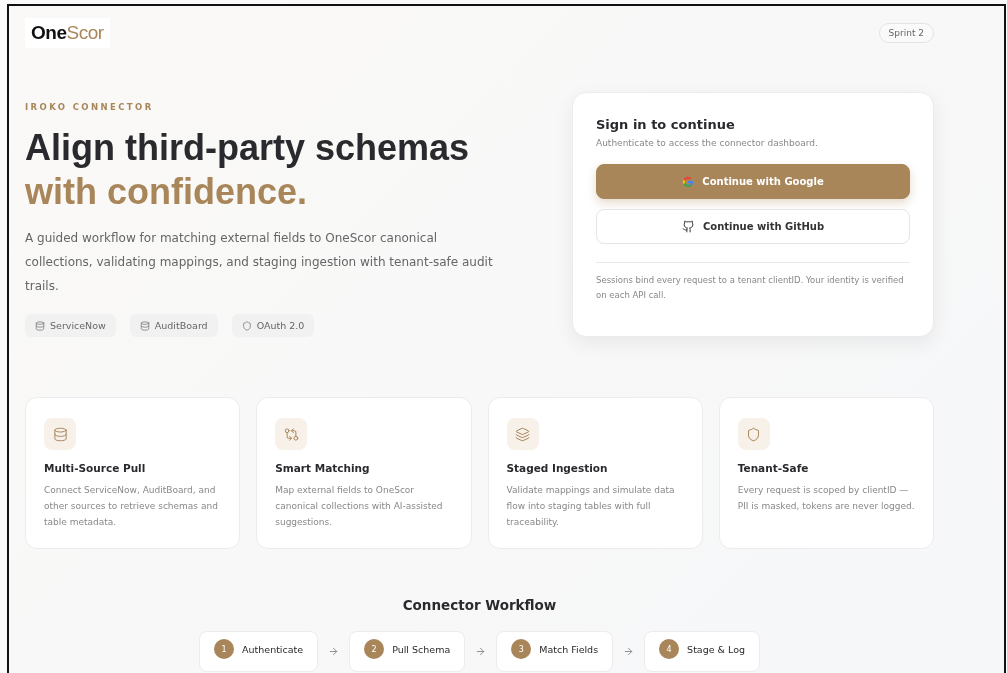 The width and height of the screenshot is (1007, 673). Describe the element at coordinates (67, 33) in the screenshot. I see `logo: OneScor` at that location.